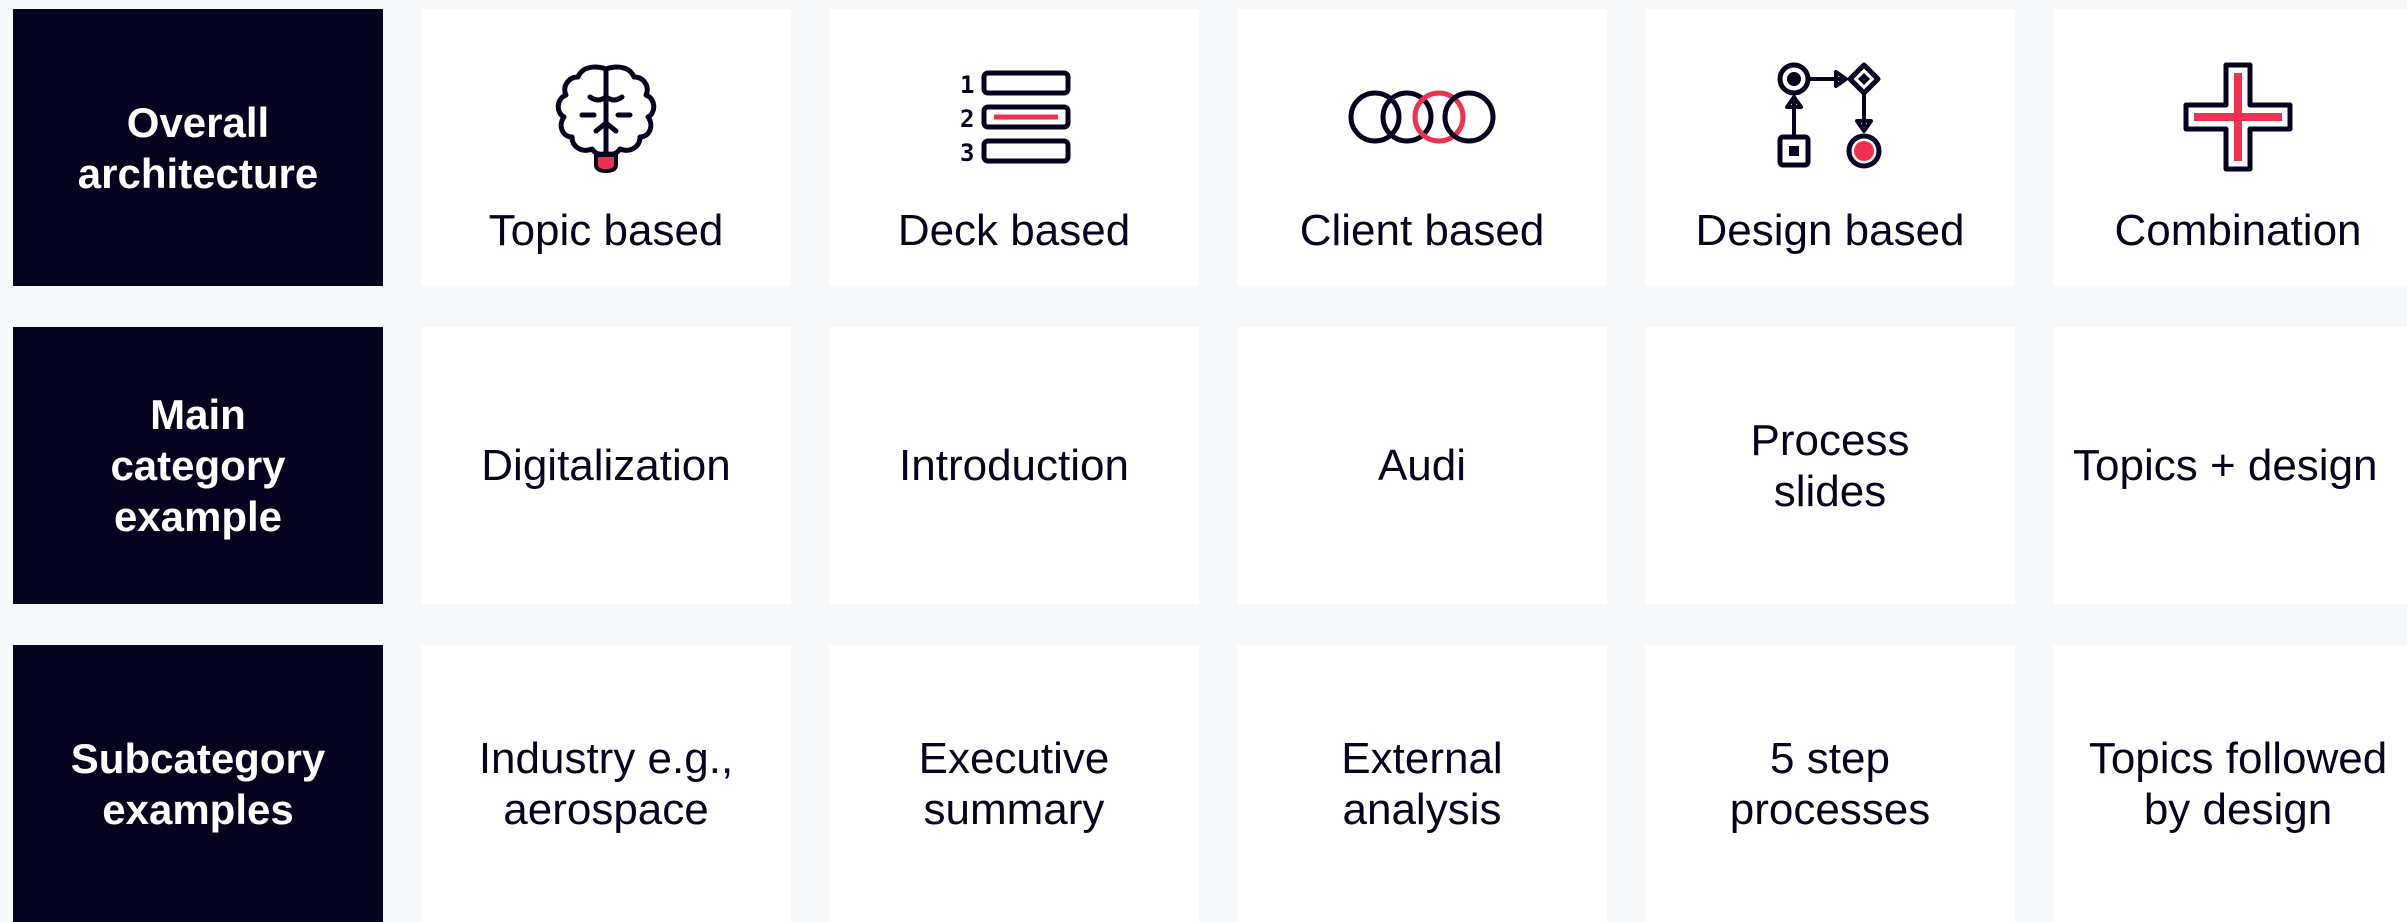  Describe the element at coordinates (967, 153) in the screenshot. I see `svg-text: 3` at that location.